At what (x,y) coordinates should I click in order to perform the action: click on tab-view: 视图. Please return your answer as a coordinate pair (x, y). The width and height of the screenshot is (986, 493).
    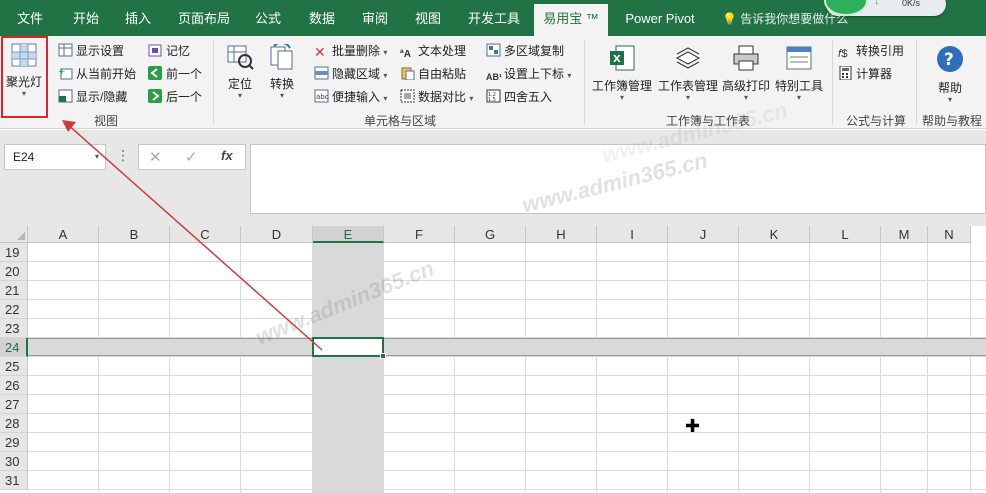
    Looking at the image, I should click on (428, 18).